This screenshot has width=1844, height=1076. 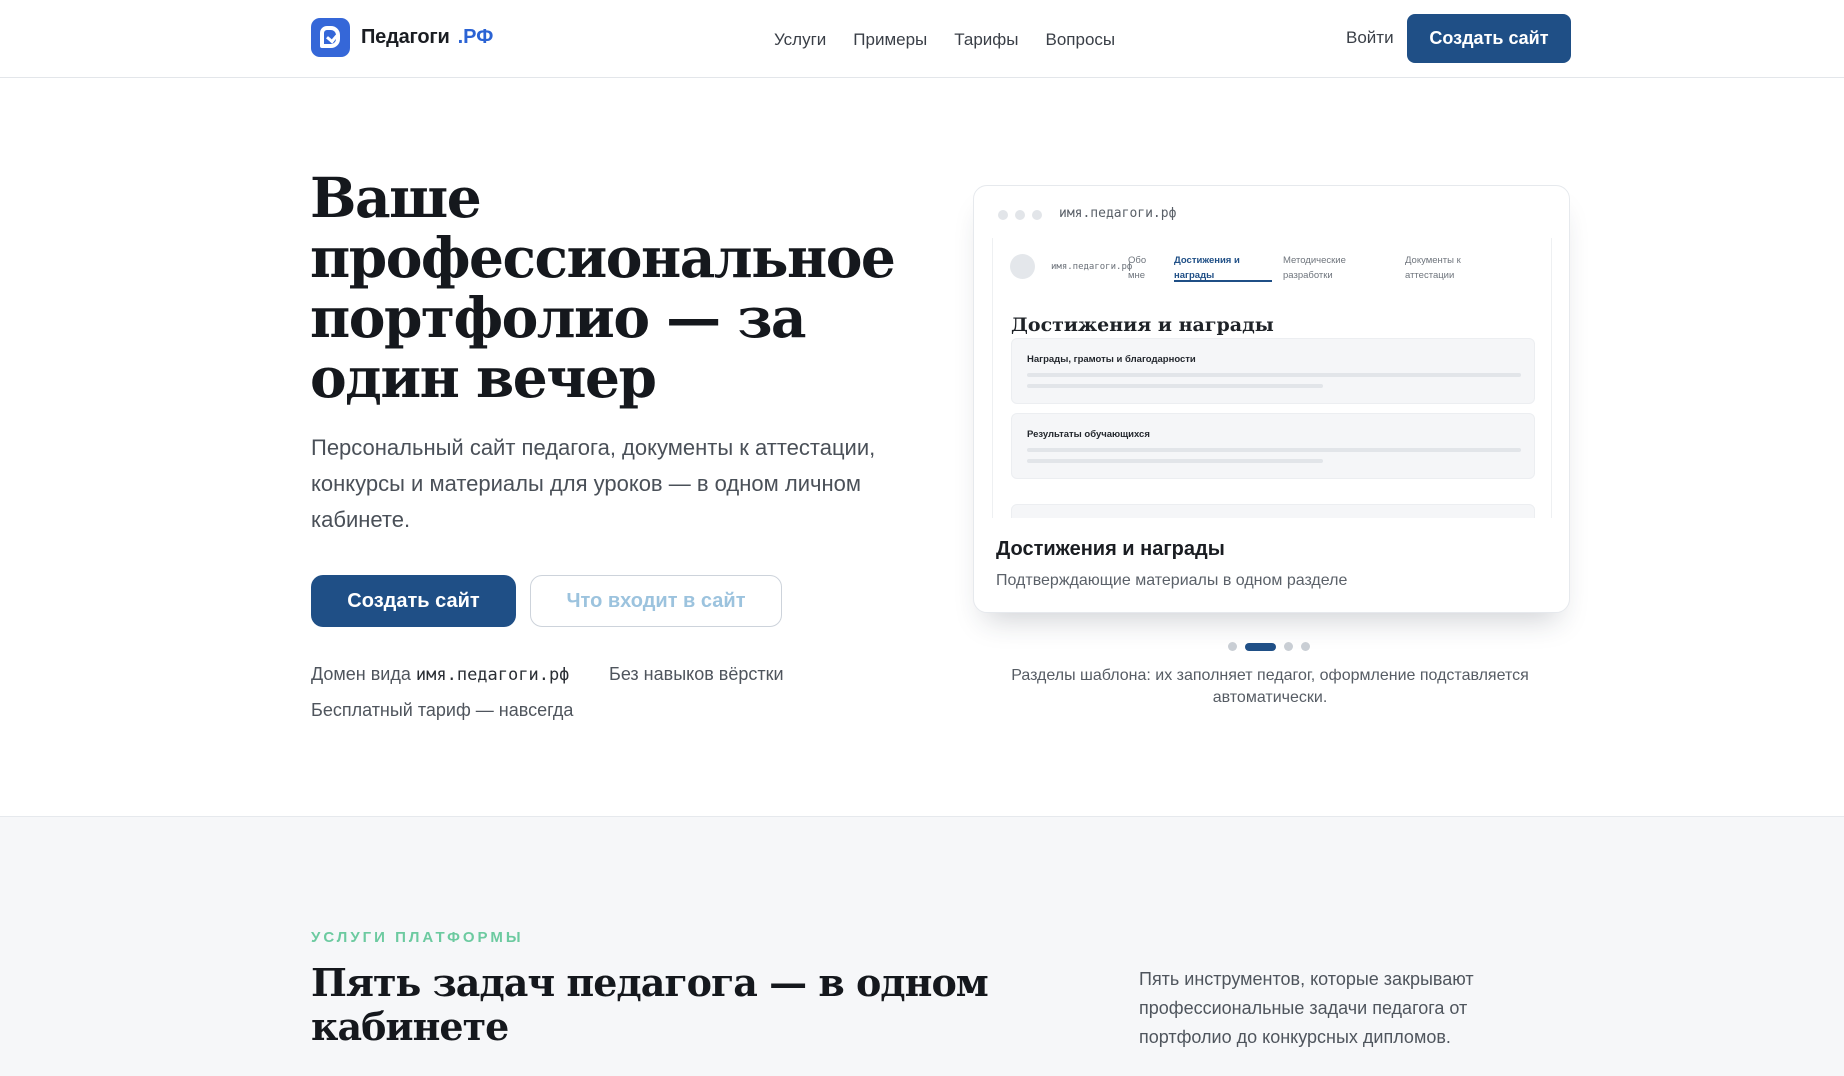 What do you see at coordinates (1273, 446) in the screenshot?
I see `preview-block-results: Результаты обучающихся` at bounding box center [1273, 446].